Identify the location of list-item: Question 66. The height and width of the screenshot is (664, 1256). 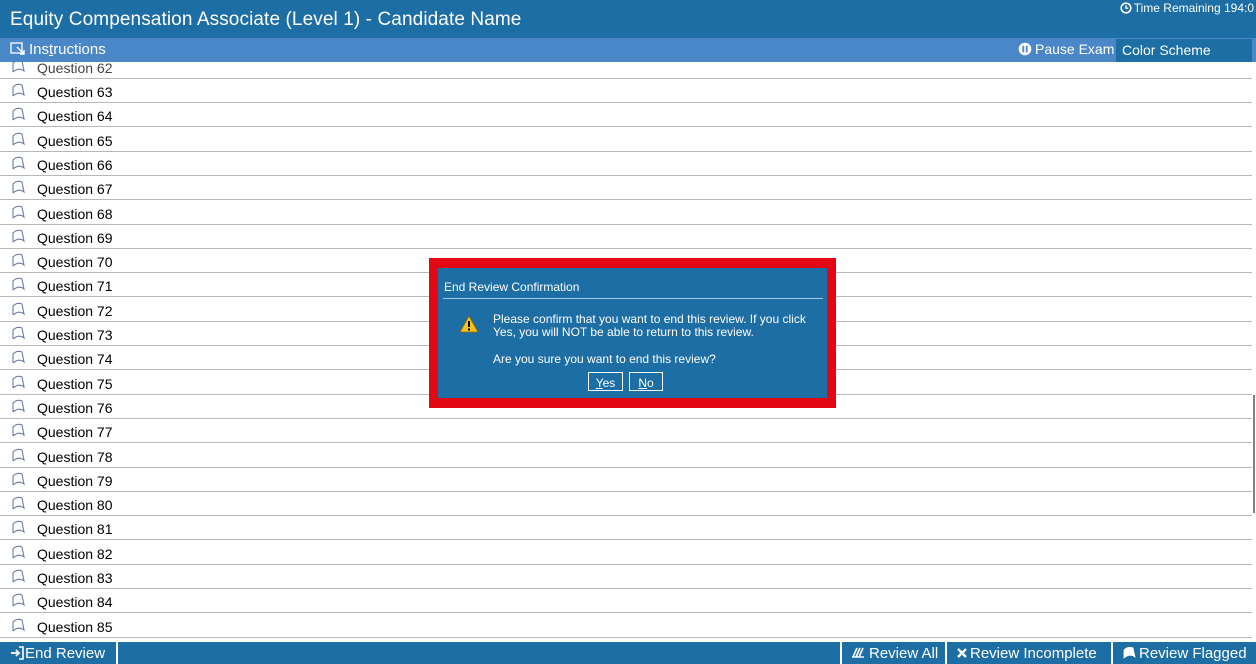
(626, 164).